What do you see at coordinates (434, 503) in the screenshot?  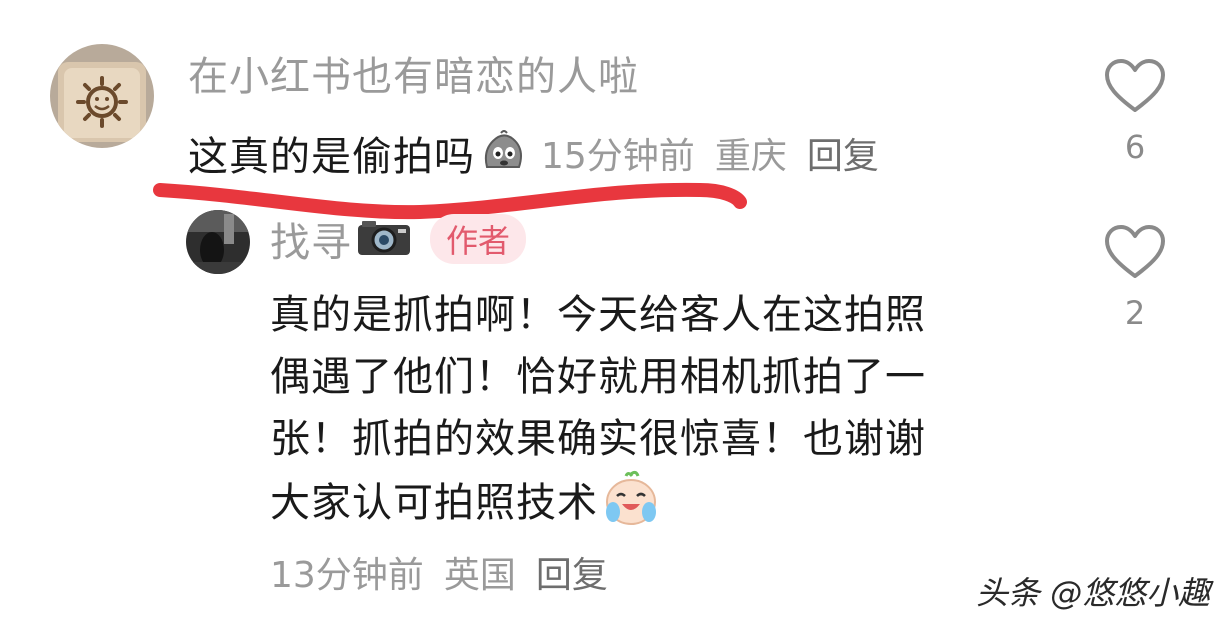 I see `reply-line: 大家认可拍照技术` at bounding box center [434, 503].